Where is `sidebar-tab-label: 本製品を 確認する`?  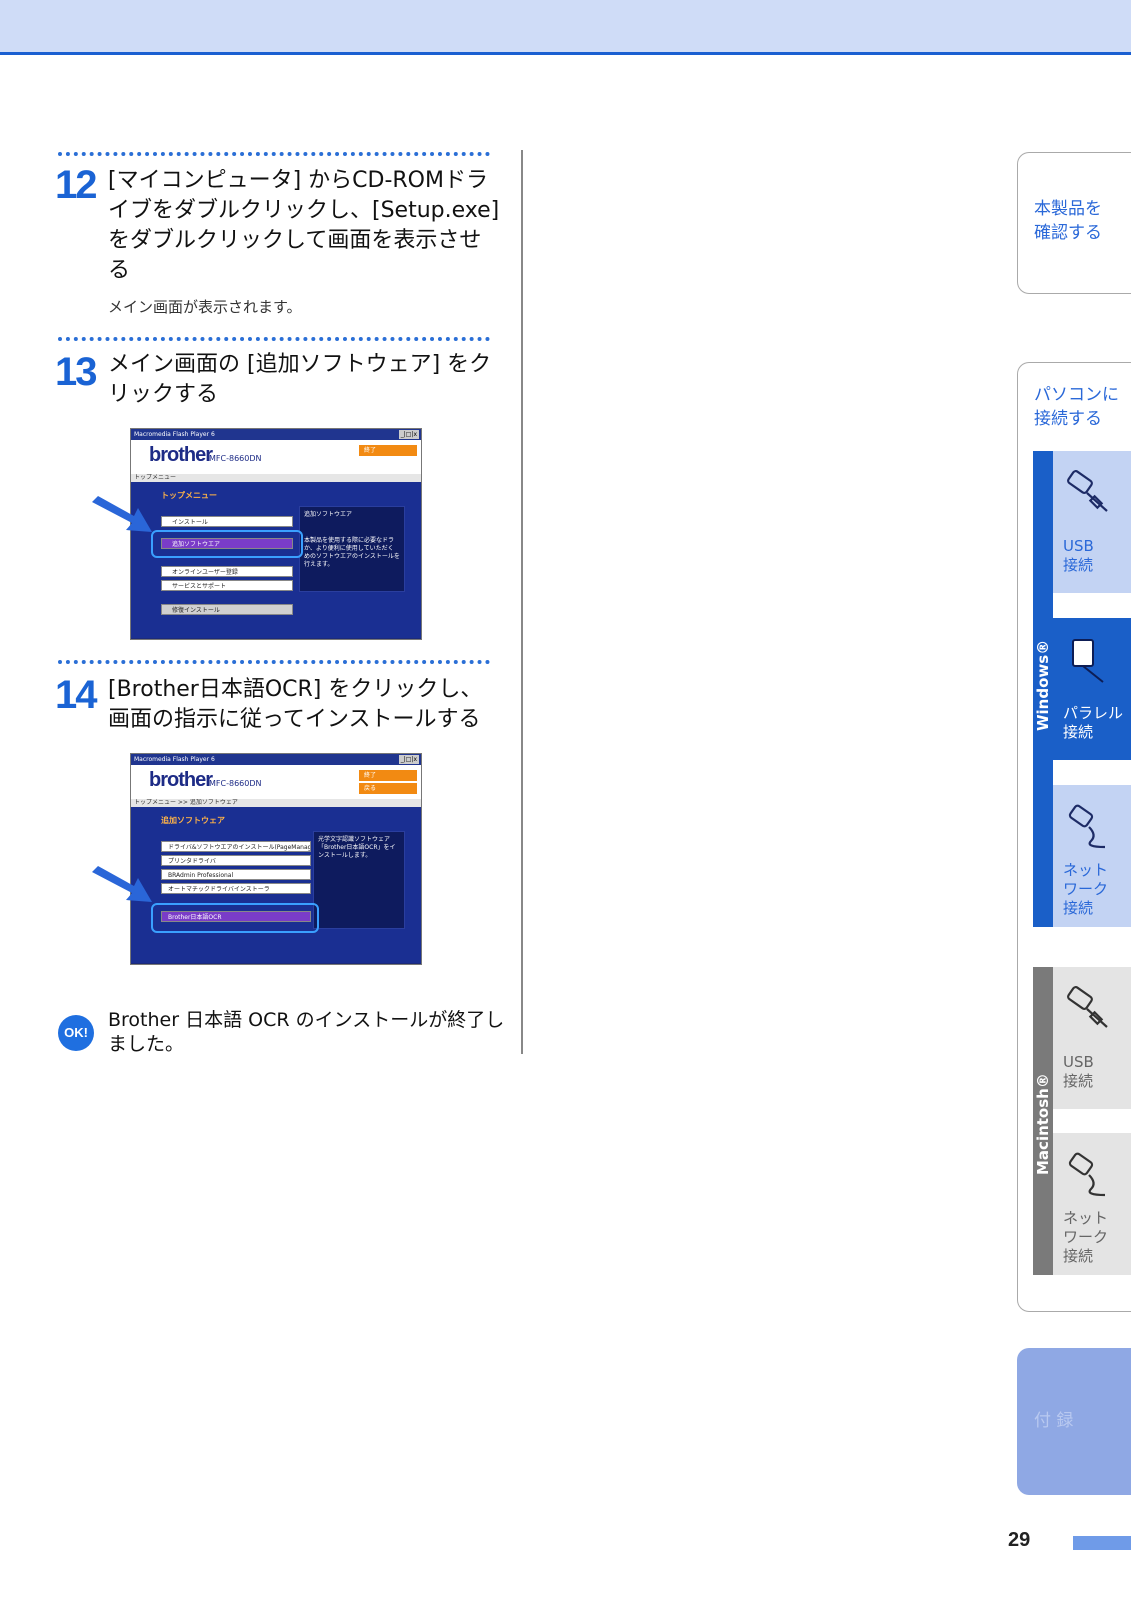
sidebar-tab-label: 本製品を 確認する is located at coordinates (1068, 221).